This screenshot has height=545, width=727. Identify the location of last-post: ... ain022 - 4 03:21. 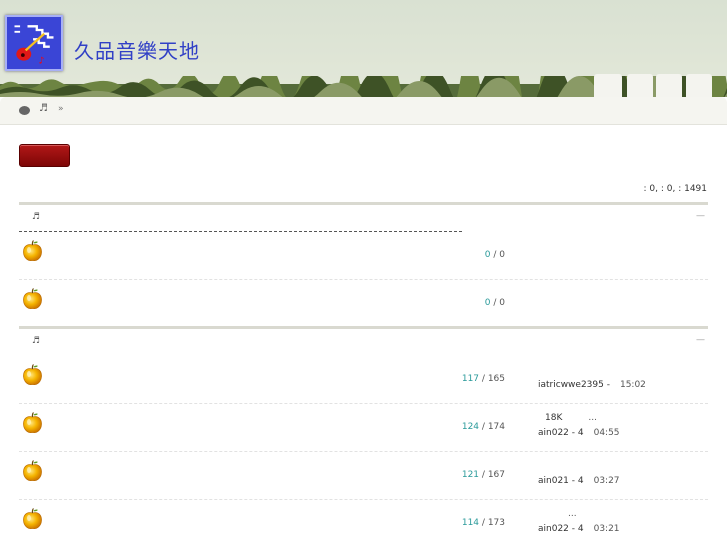
(623, 522).